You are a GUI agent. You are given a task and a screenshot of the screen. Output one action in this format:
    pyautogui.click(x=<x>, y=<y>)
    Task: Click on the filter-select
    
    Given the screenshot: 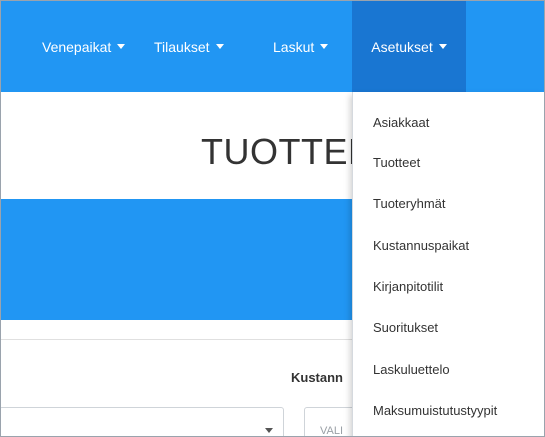 What is the action you would take?
    pyautogui.click(x=142, y=421)
    